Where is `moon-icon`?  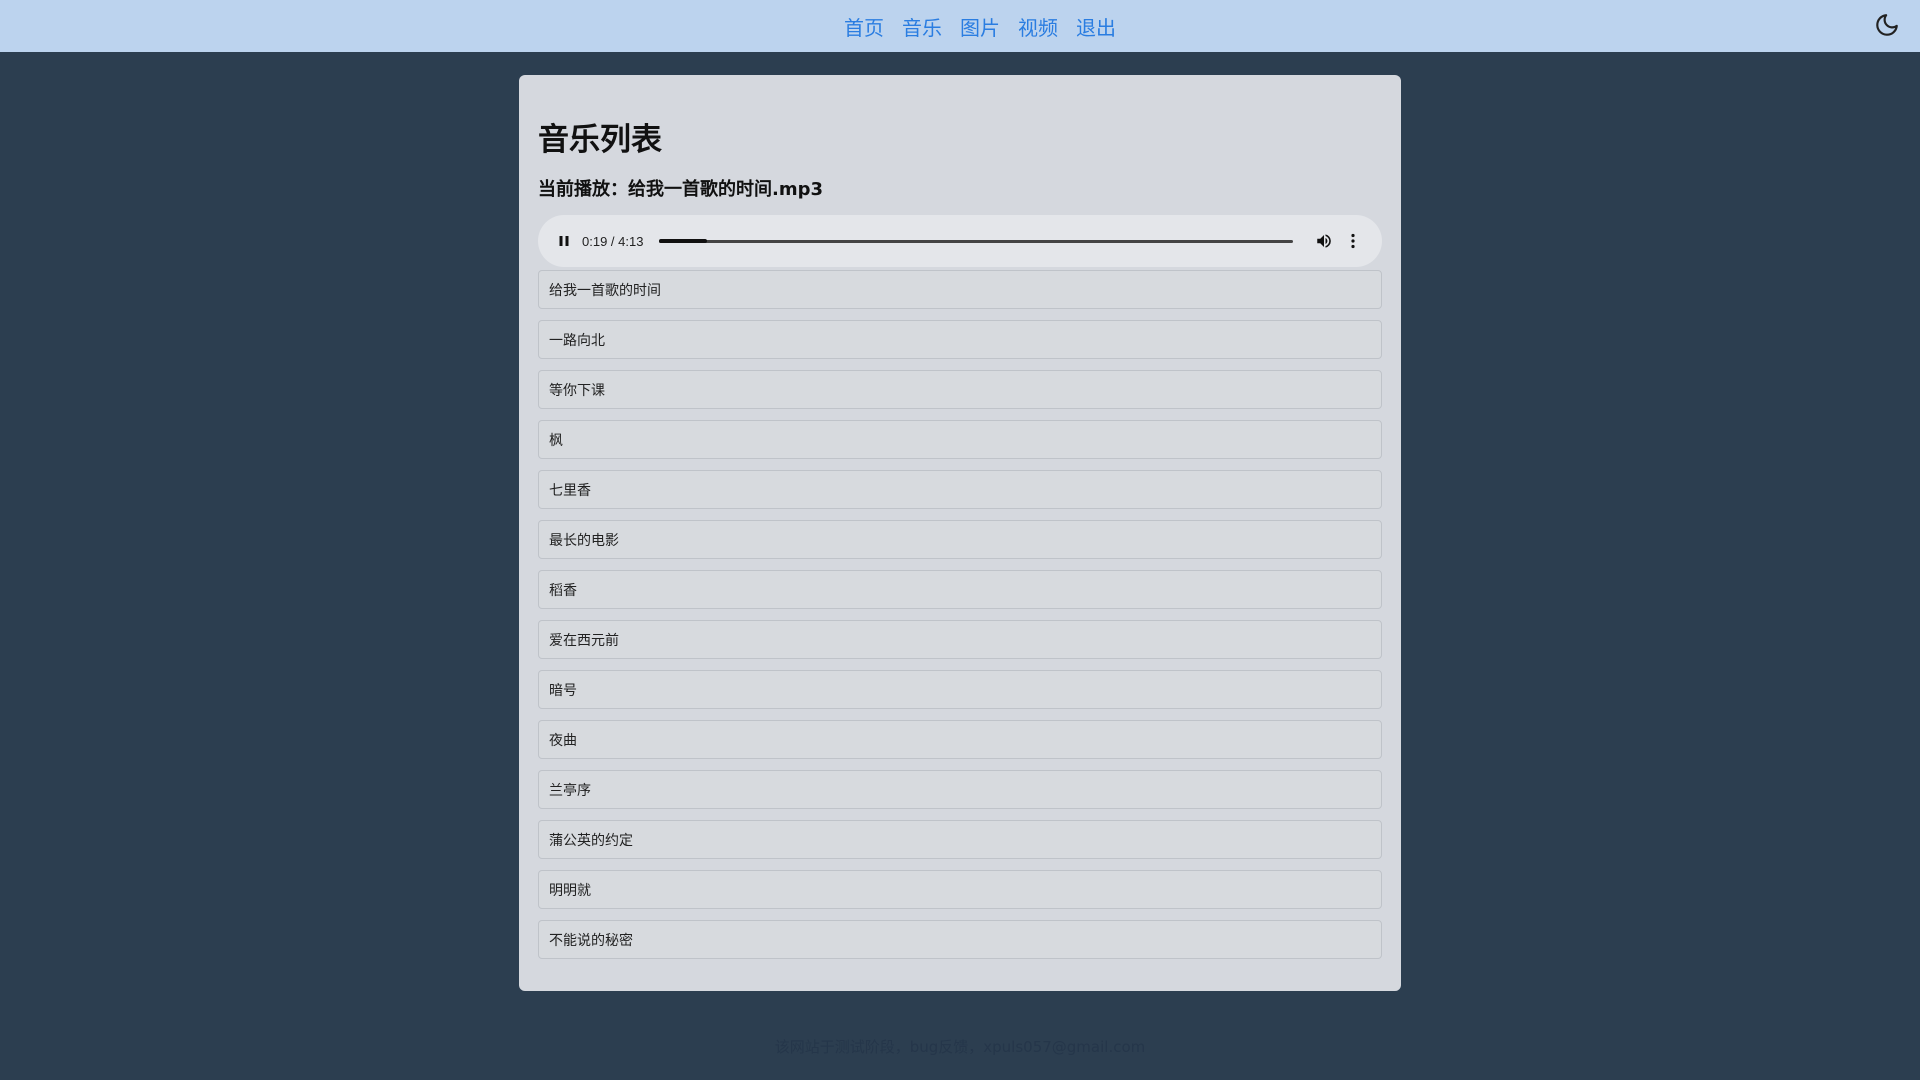 moon-icon is located at coordinates (1887, 25).